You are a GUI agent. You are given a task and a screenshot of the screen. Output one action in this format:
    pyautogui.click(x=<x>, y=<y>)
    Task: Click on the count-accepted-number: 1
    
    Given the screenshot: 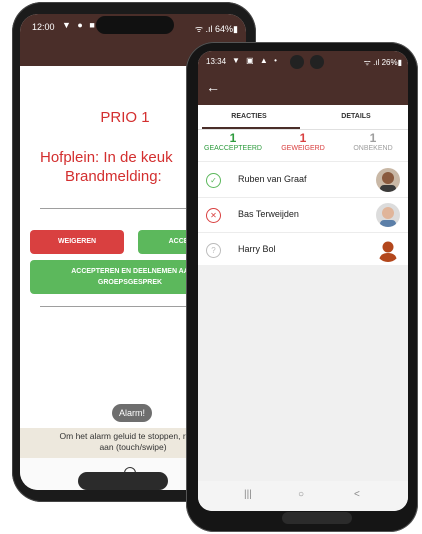 What is the action you would take?
    pyautogui.click(x=233, y=138)
    